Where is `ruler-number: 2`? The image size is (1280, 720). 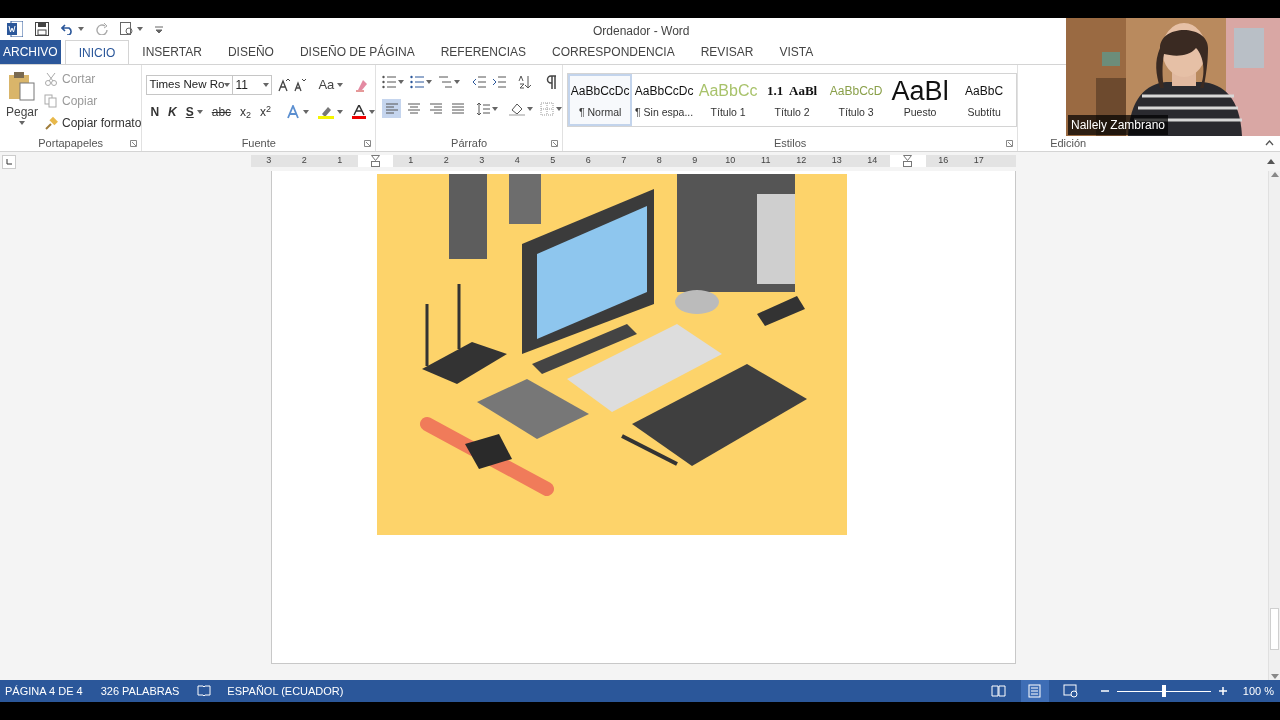 ruler-number: 2 is located at coordinates (304, 161).